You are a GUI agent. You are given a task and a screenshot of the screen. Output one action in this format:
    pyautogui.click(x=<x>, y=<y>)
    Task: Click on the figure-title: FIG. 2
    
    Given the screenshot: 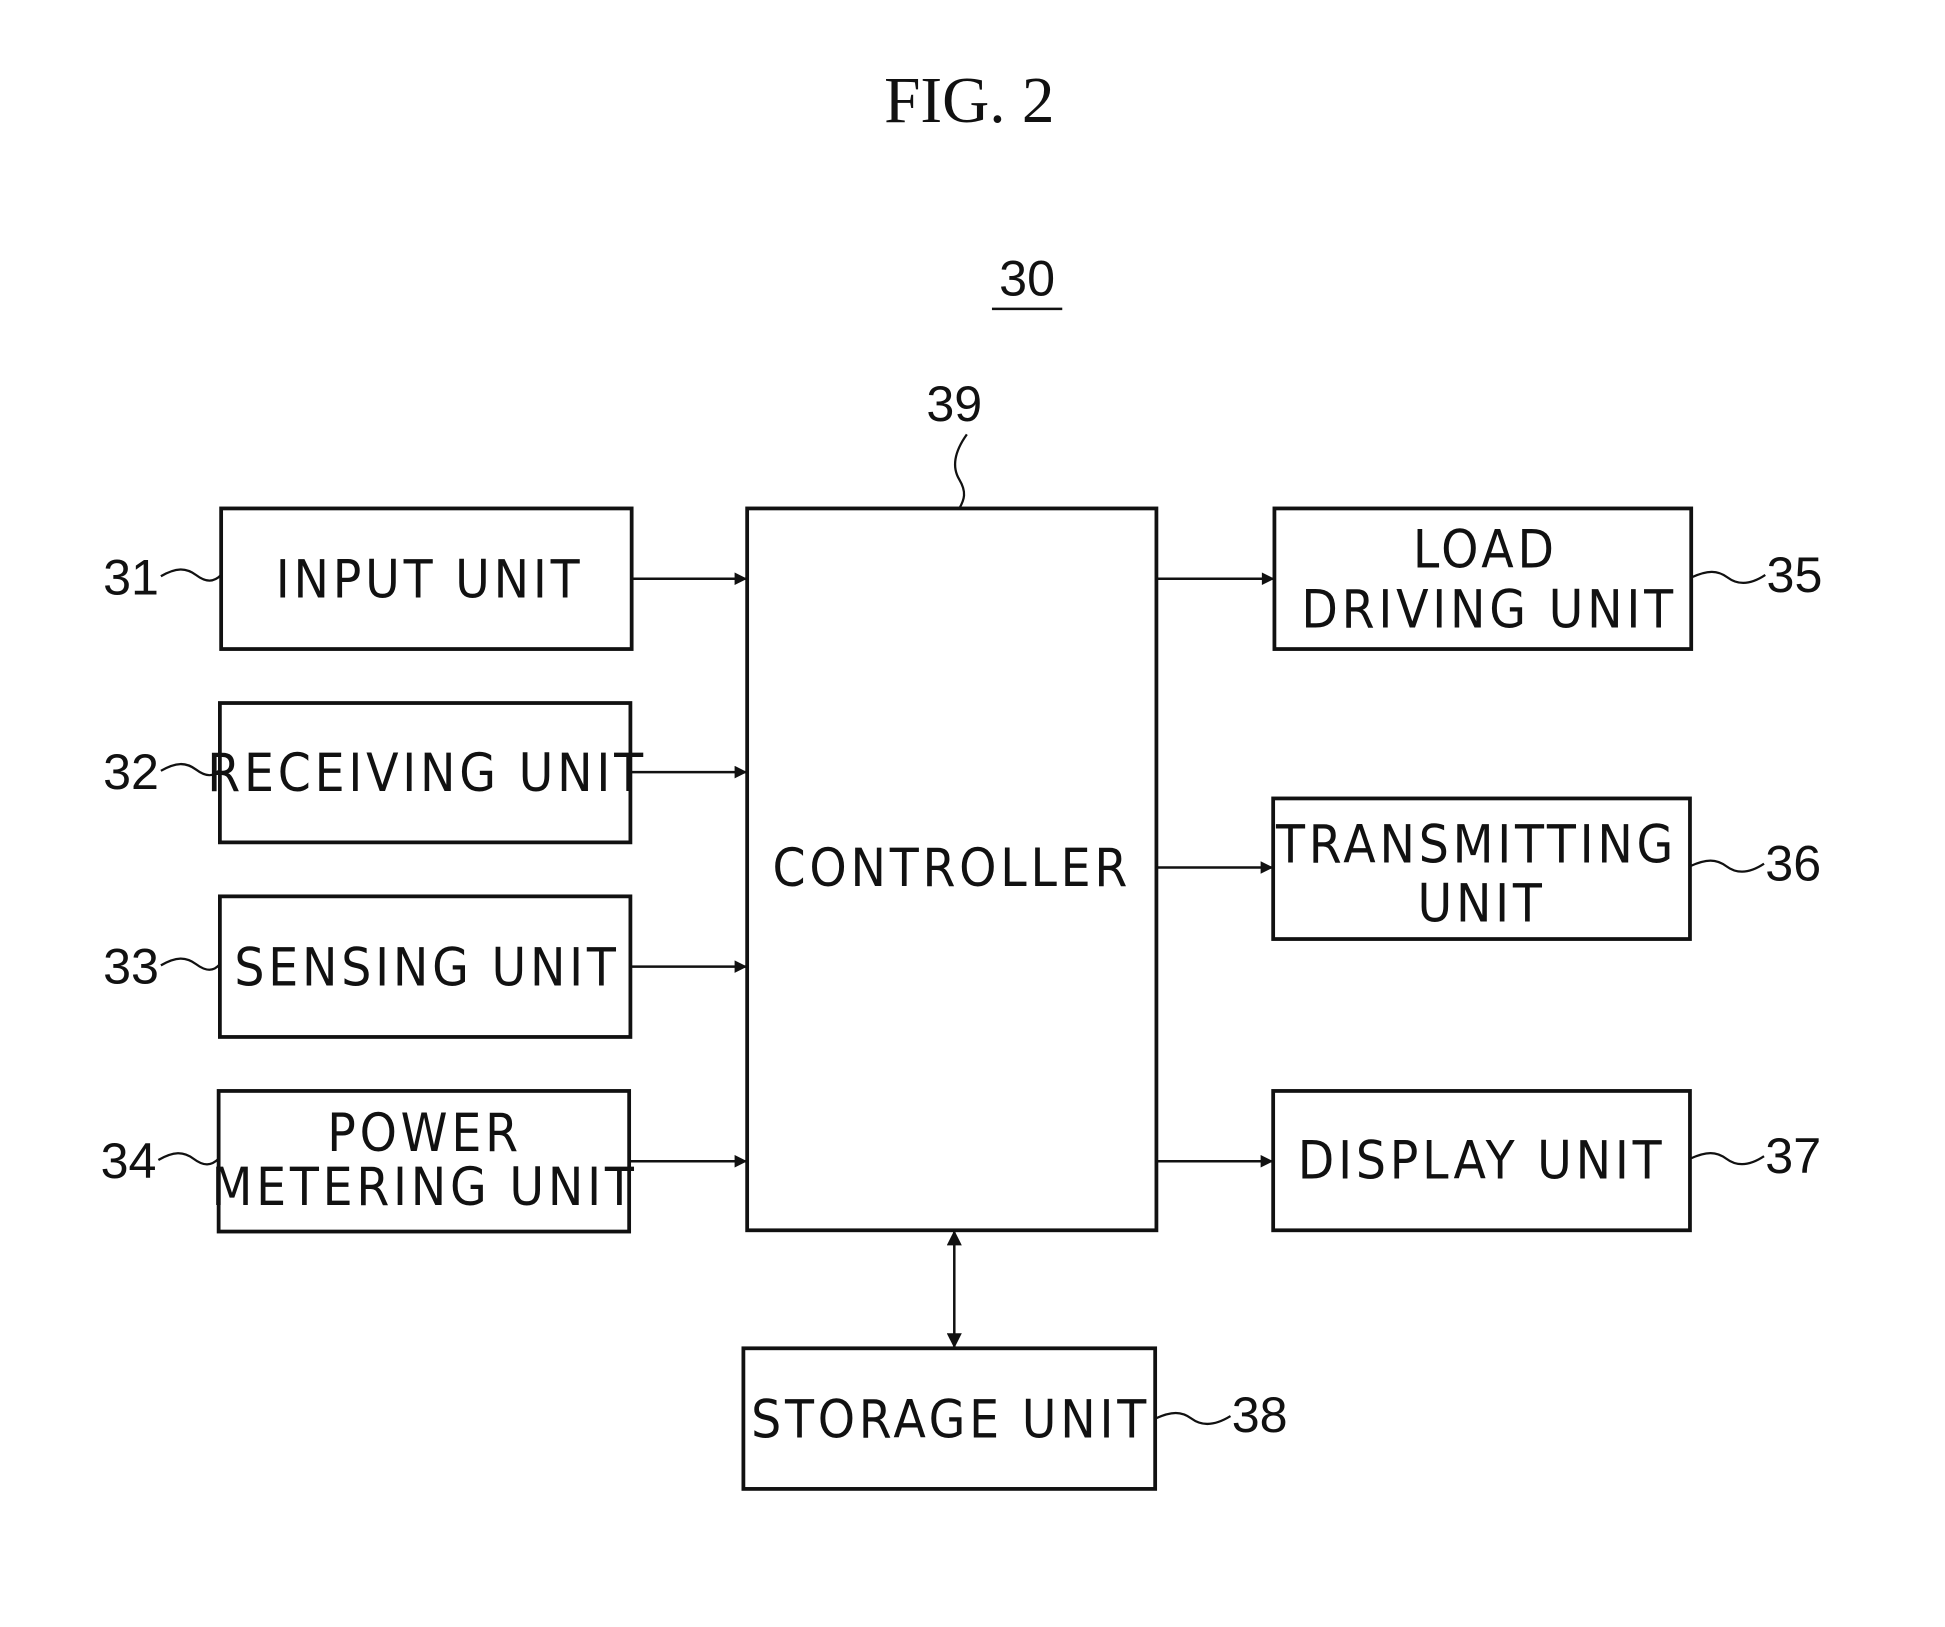 What is the action you would take?
    pyautogui.click(x=969, y=101)
    